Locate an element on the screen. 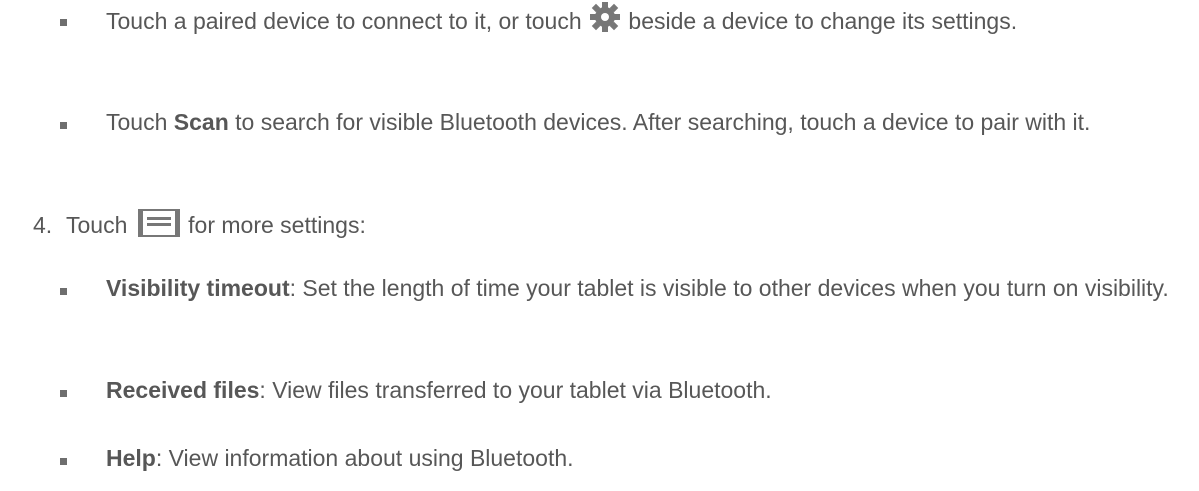 Image resolution: width=1199 pixels, height=491 pixels. step-4-text-after: for more settings: is located at coordinates (277, 225).